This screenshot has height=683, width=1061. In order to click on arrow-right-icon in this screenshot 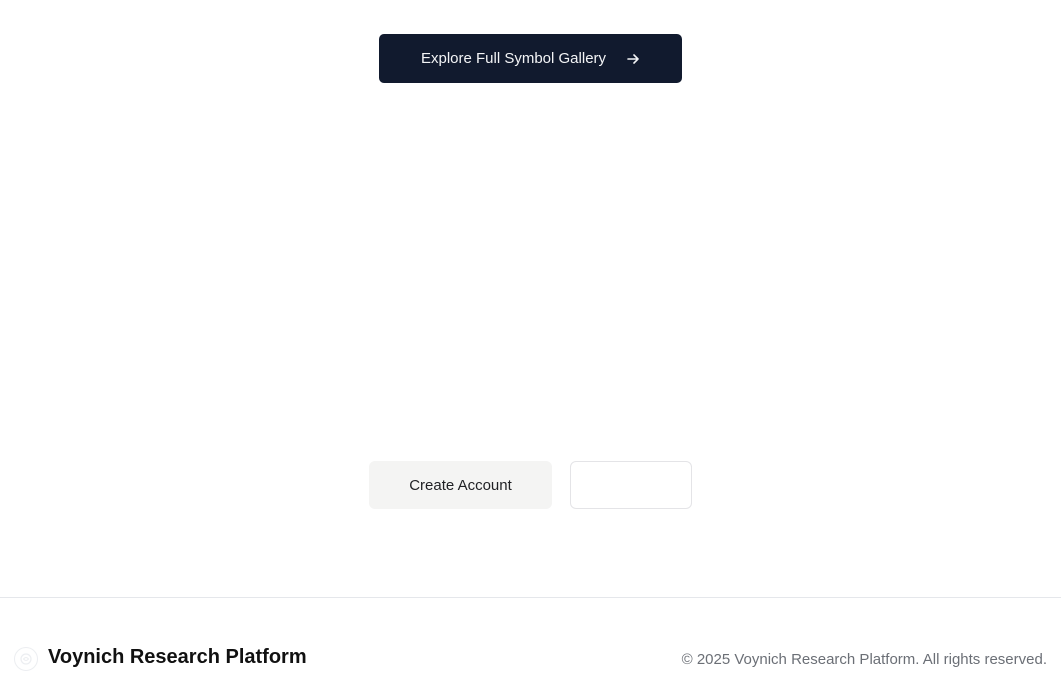, I will do `click(633, 59)`.